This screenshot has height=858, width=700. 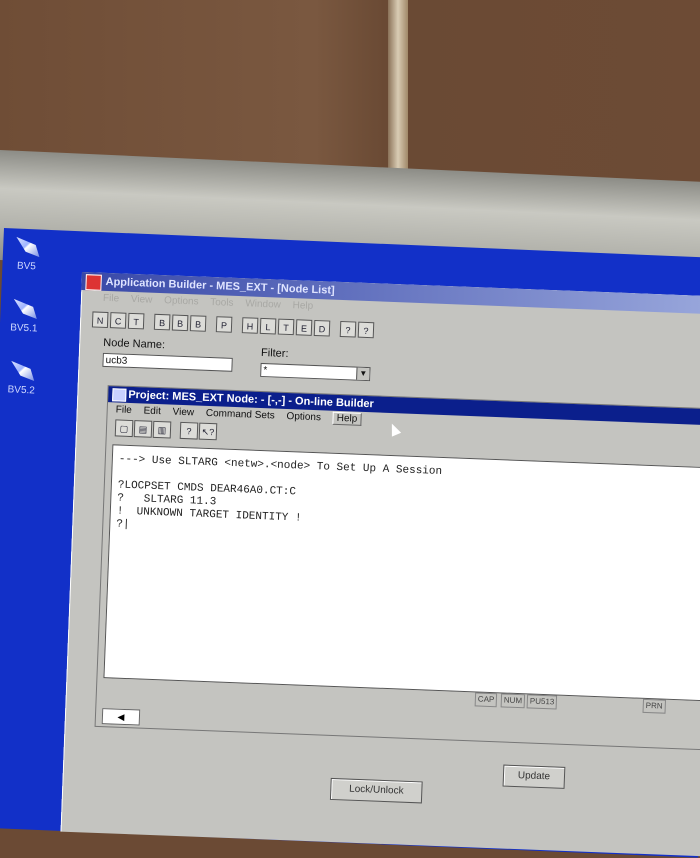 I want to click on update-button: Update, so click(x=534, y=776).